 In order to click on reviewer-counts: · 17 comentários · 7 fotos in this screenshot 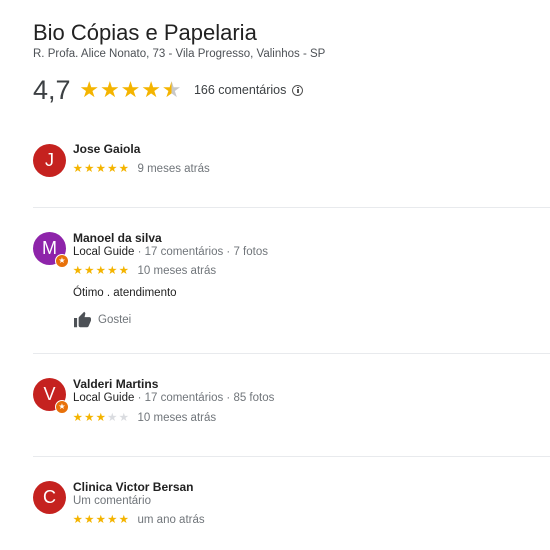, I will do `click(201, 252)`.